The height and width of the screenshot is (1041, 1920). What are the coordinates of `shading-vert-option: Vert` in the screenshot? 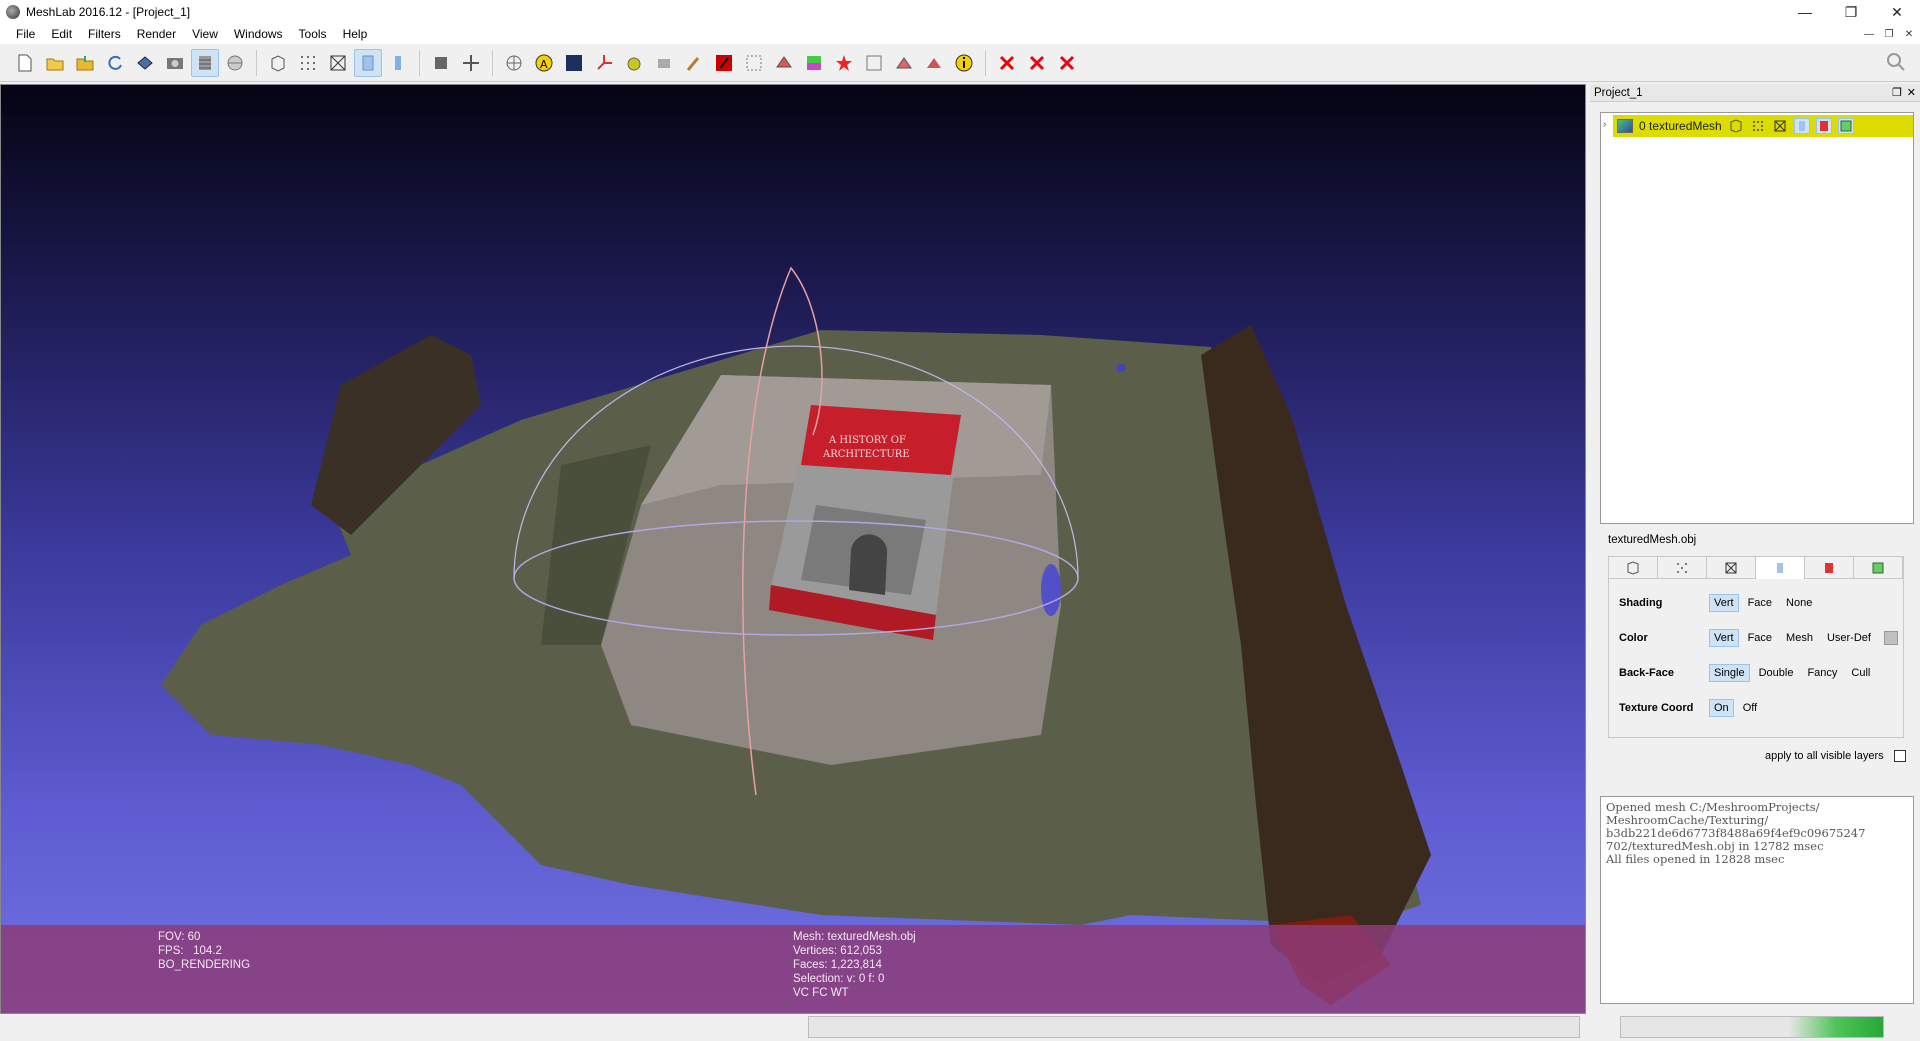 It's located at (1724, 603).